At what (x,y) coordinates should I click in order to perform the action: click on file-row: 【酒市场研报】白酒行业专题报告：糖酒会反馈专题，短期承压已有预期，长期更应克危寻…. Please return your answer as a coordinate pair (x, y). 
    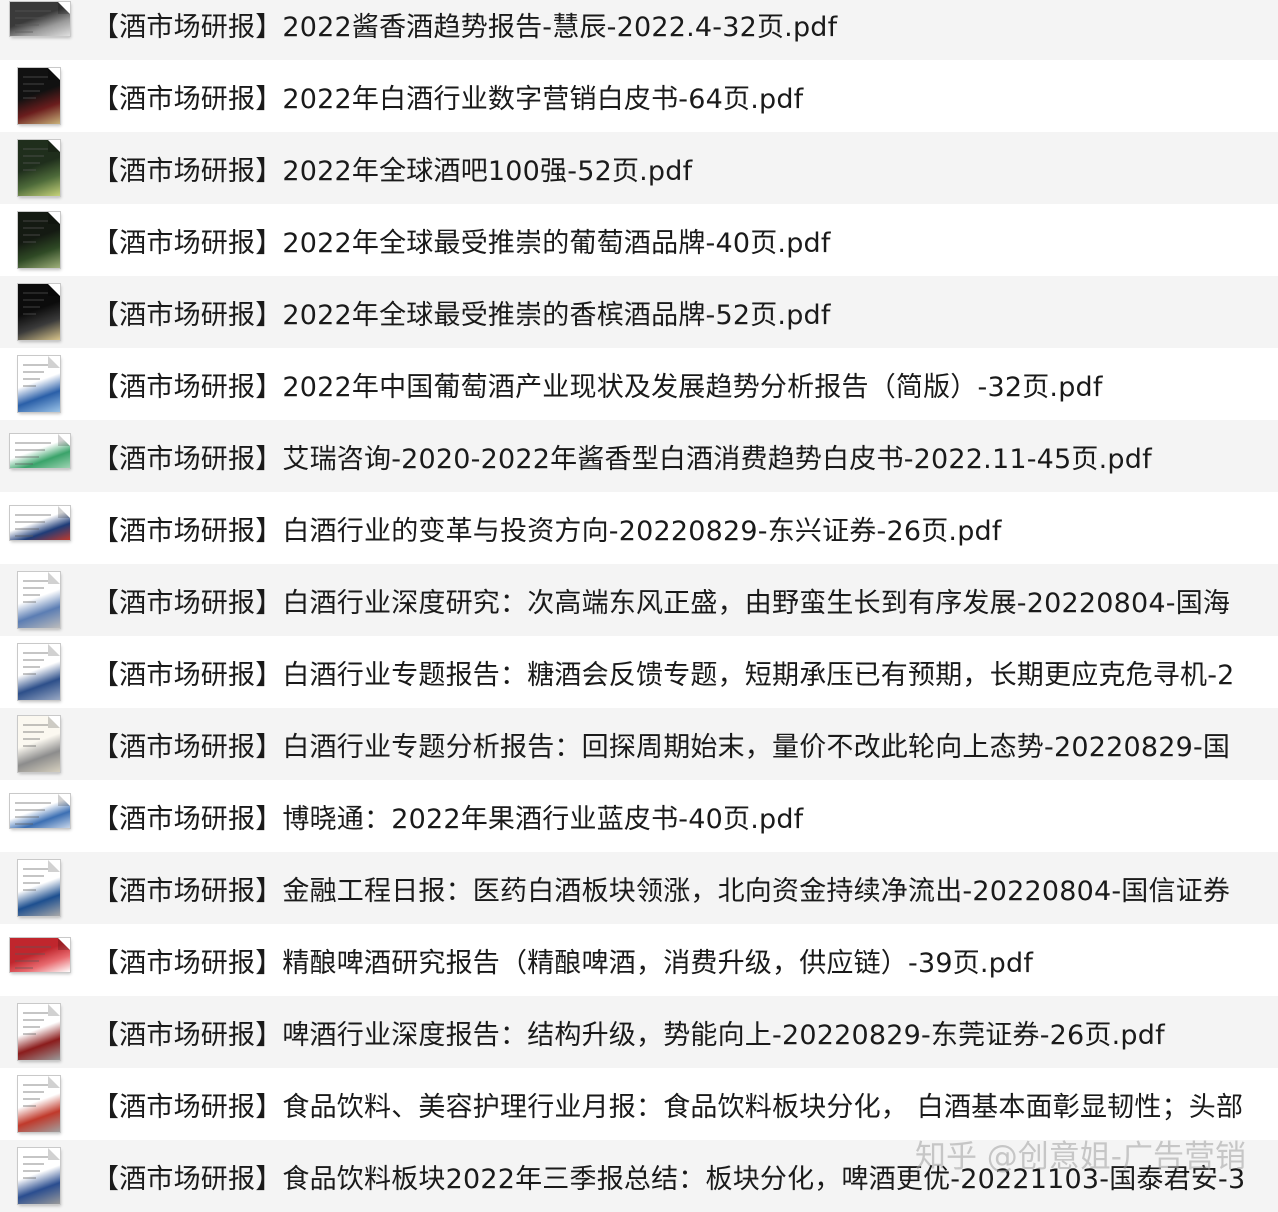
    Looking at the image, I should click on (639, 672).